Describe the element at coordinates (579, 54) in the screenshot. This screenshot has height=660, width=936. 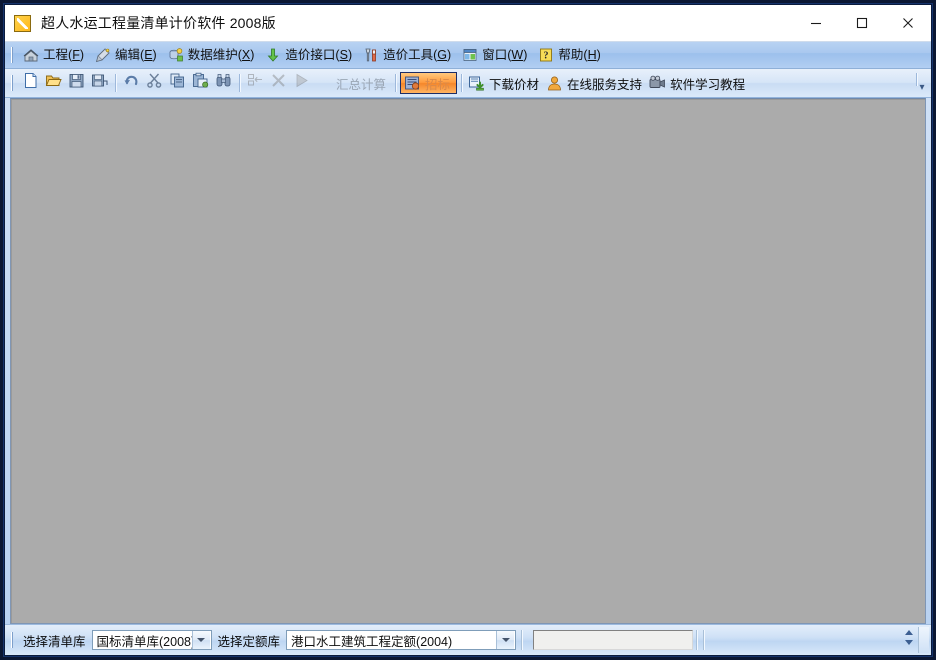
I see `menu-item-help-label: 帮助(H)` at that location.